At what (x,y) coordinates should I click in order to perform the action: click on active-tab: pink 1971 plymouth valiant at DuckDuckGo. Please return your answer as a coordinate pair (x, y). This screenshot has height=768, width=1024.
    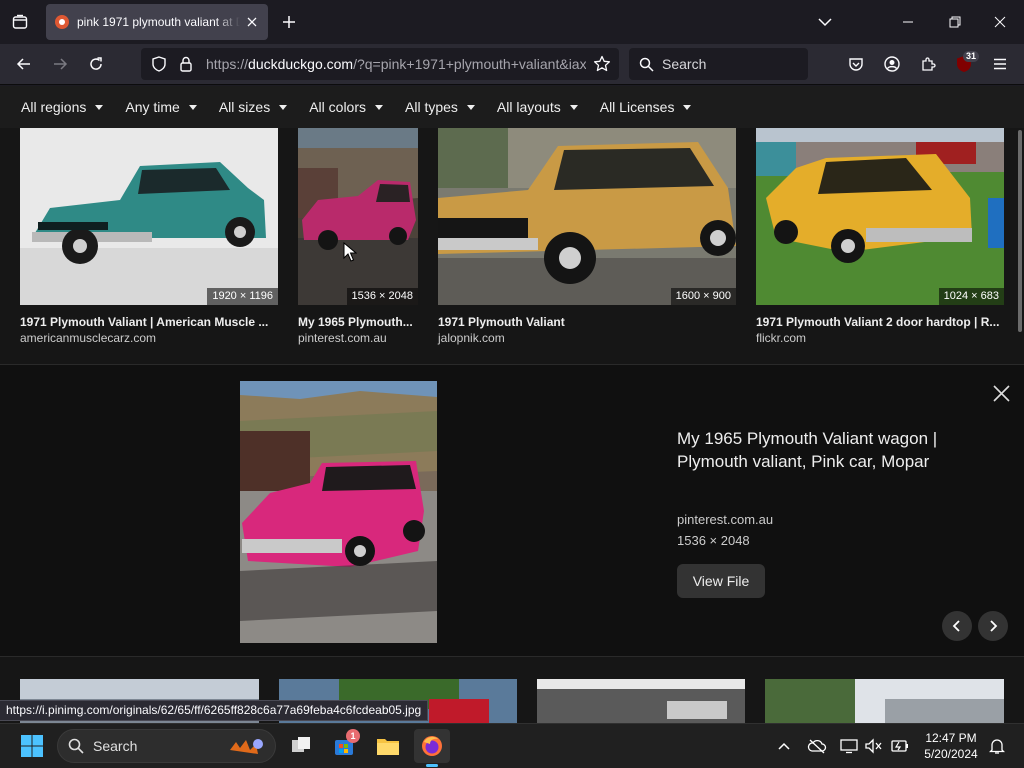
    Looking at the image, I should click on (157, 22).